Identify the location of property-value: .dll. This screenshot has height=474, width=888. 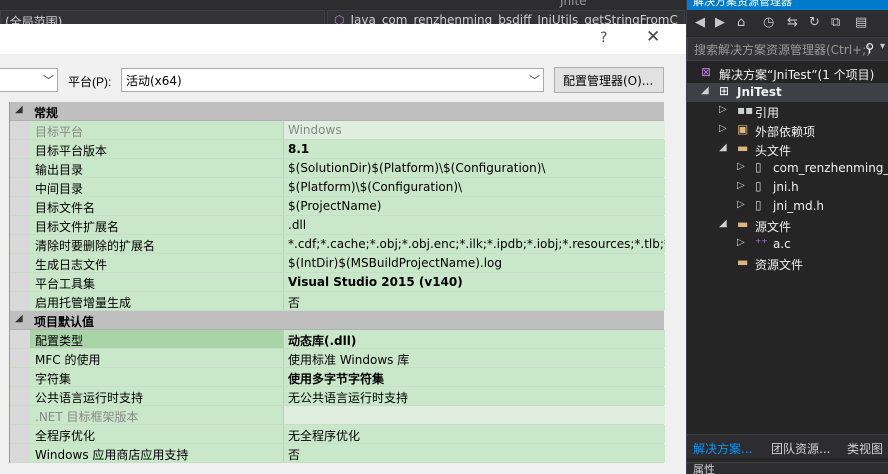
(474, 225).